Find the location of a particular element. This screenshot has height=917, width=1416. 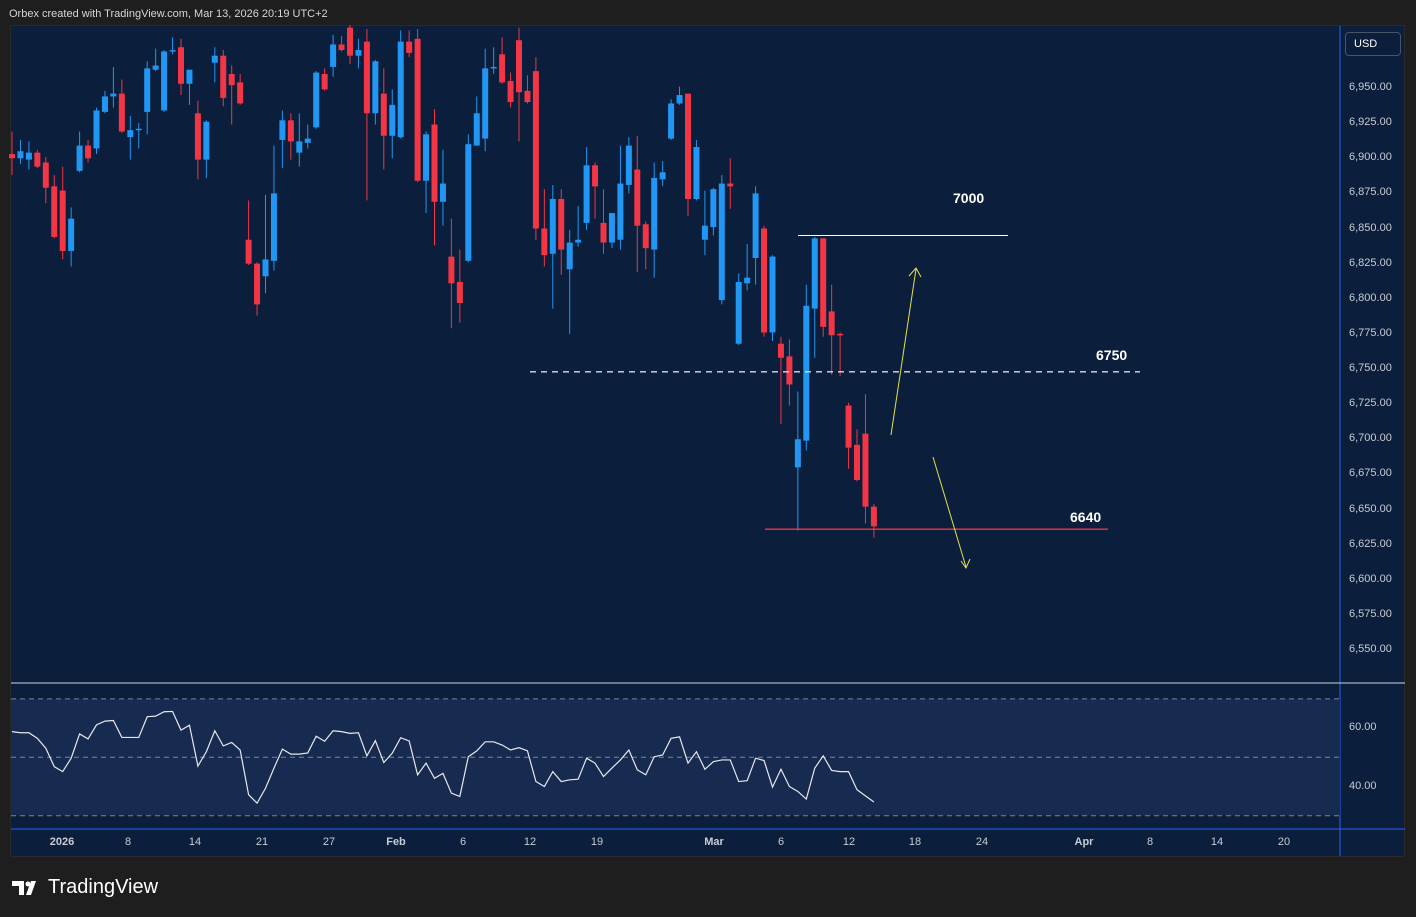

time-axis-label: 20 is located at coordinates (1284, 842).